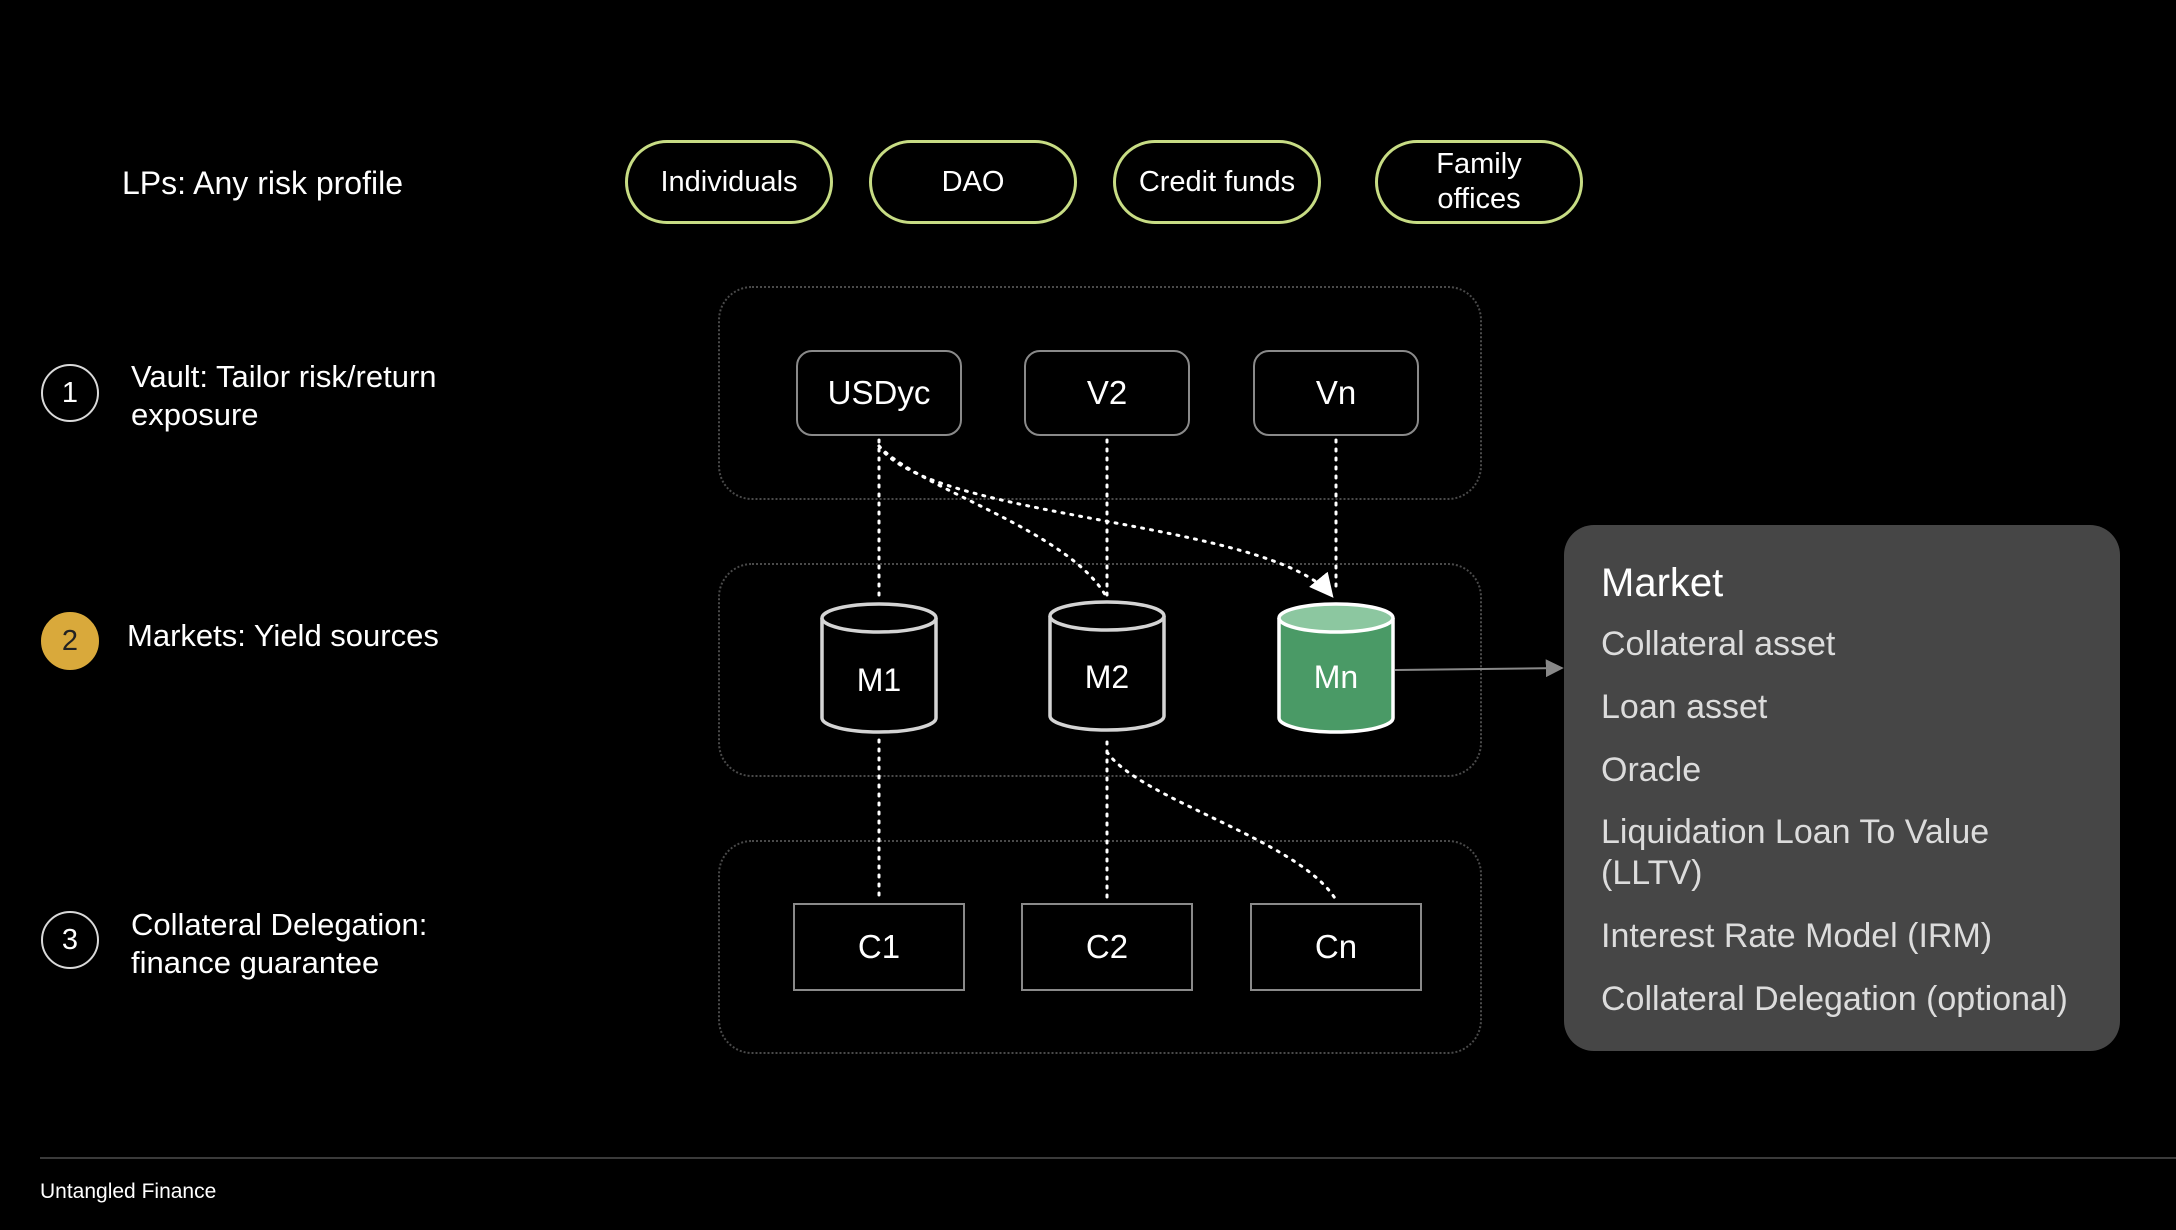 The height and width of the screenshot is (1230, 2176). Describe the element at coordinates (1107, 393) in the screenshot. I see `vault-v2: V2` at that location.